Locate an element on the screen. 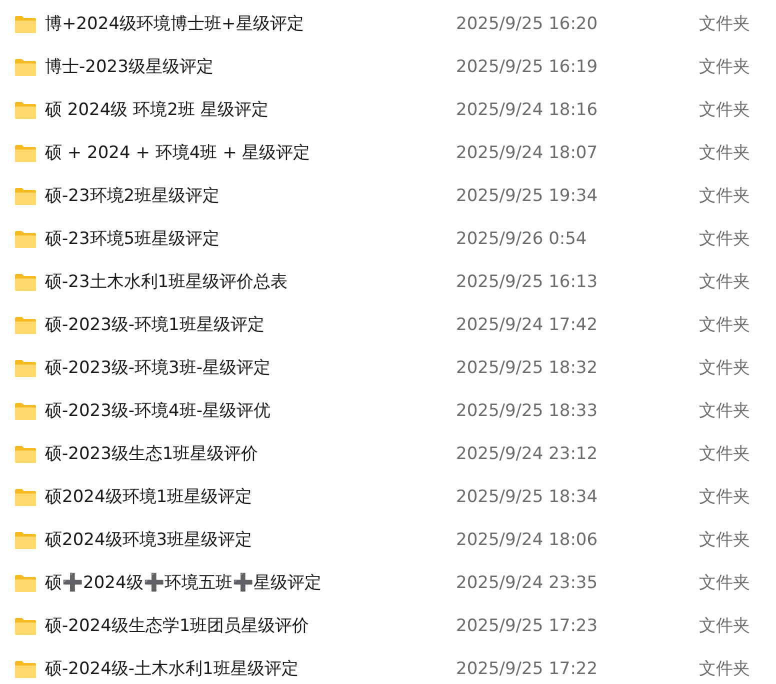 The width and height of the screenshot is (776, 684). file-name: 硕-23环境2班星级评定 is located at coordinates (250, 197).